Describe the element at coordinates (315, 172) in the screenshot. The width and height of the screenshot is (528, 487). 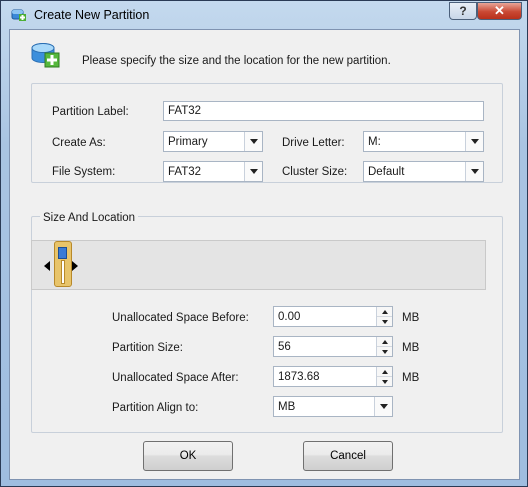
I see `cluster-size-caption: Cluster Size:` at that location.